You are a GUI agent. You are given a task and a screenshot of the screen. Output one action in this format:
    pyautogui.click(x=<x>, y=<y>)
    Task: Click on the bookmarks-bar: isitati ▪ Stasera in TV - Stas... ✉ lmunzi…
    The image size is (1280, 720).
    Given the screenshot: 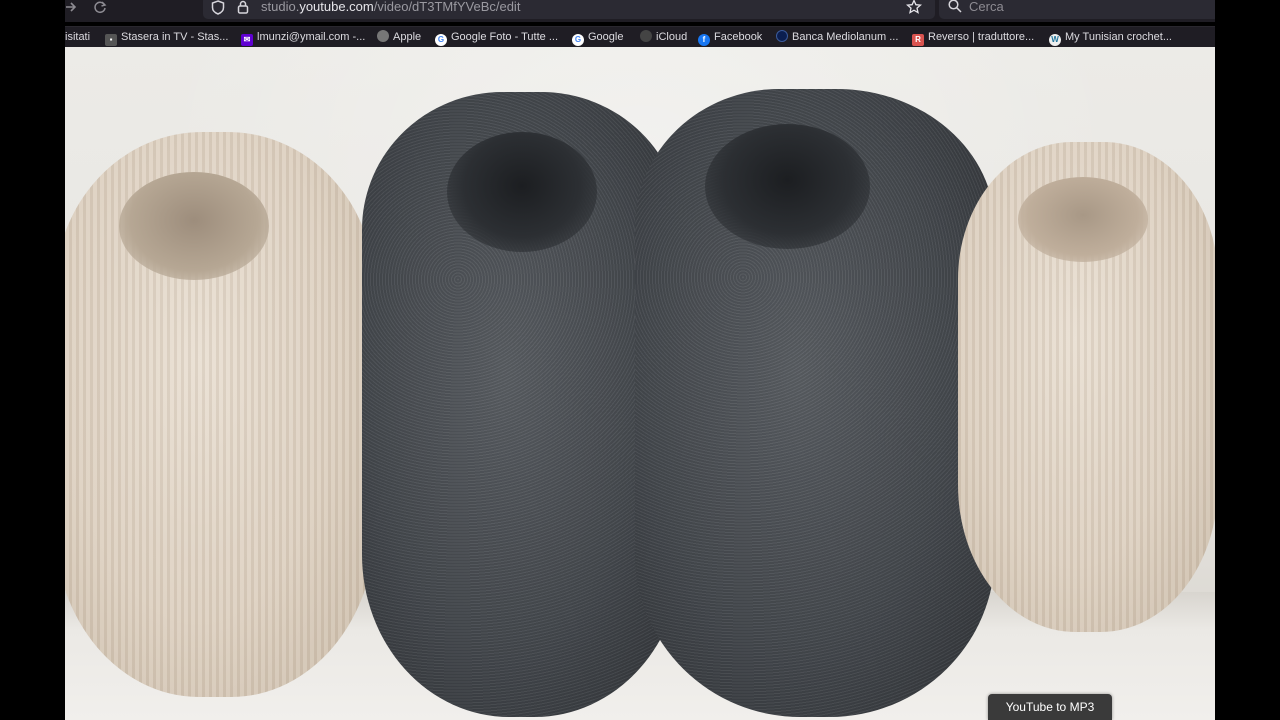 What is the action you would take?
    pyautogui.click(x=640, y=36)
    